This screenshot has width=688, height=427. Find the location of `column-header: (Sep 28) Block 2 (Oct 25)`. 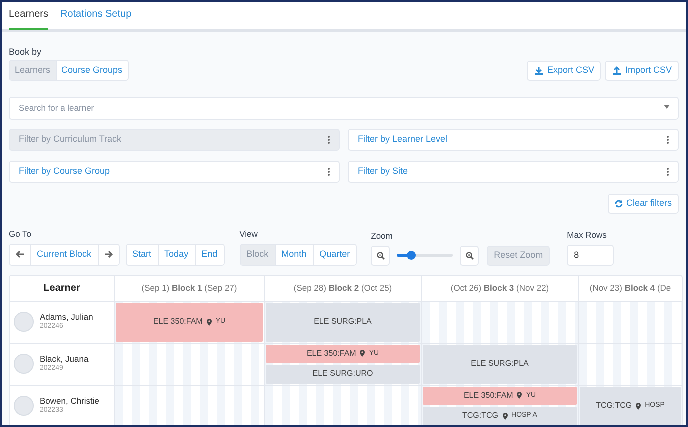

column-header: (Sep 28) Block 2 (Oct 25) is located at coordinates (343, 288).